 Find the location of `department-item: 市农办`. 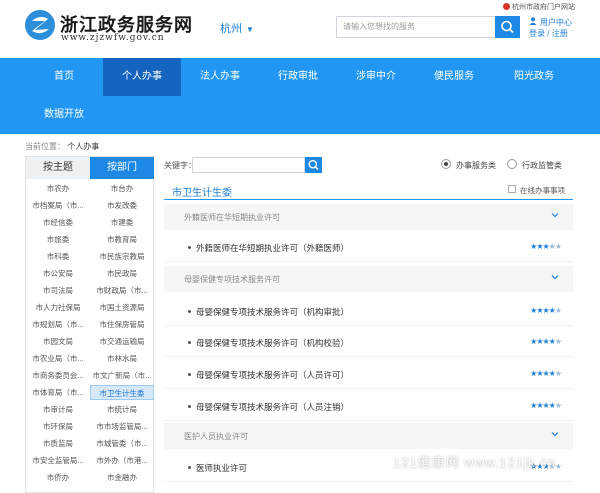

department-item: 市农办 is located at coordinates (58, 188).